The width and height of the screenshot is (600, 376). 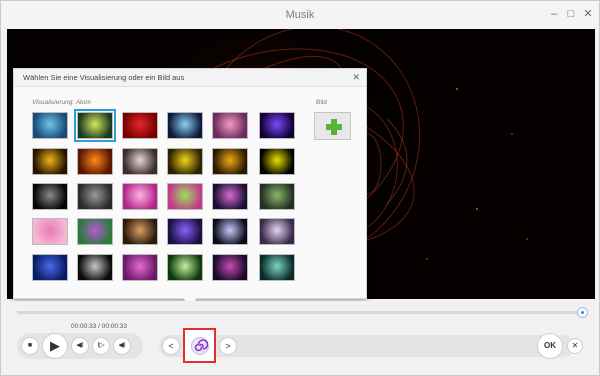 What do you see at coordinates (575, 346) in the screenshot?
I see `cancel-button: ✕` at bounding box center [575, 346].